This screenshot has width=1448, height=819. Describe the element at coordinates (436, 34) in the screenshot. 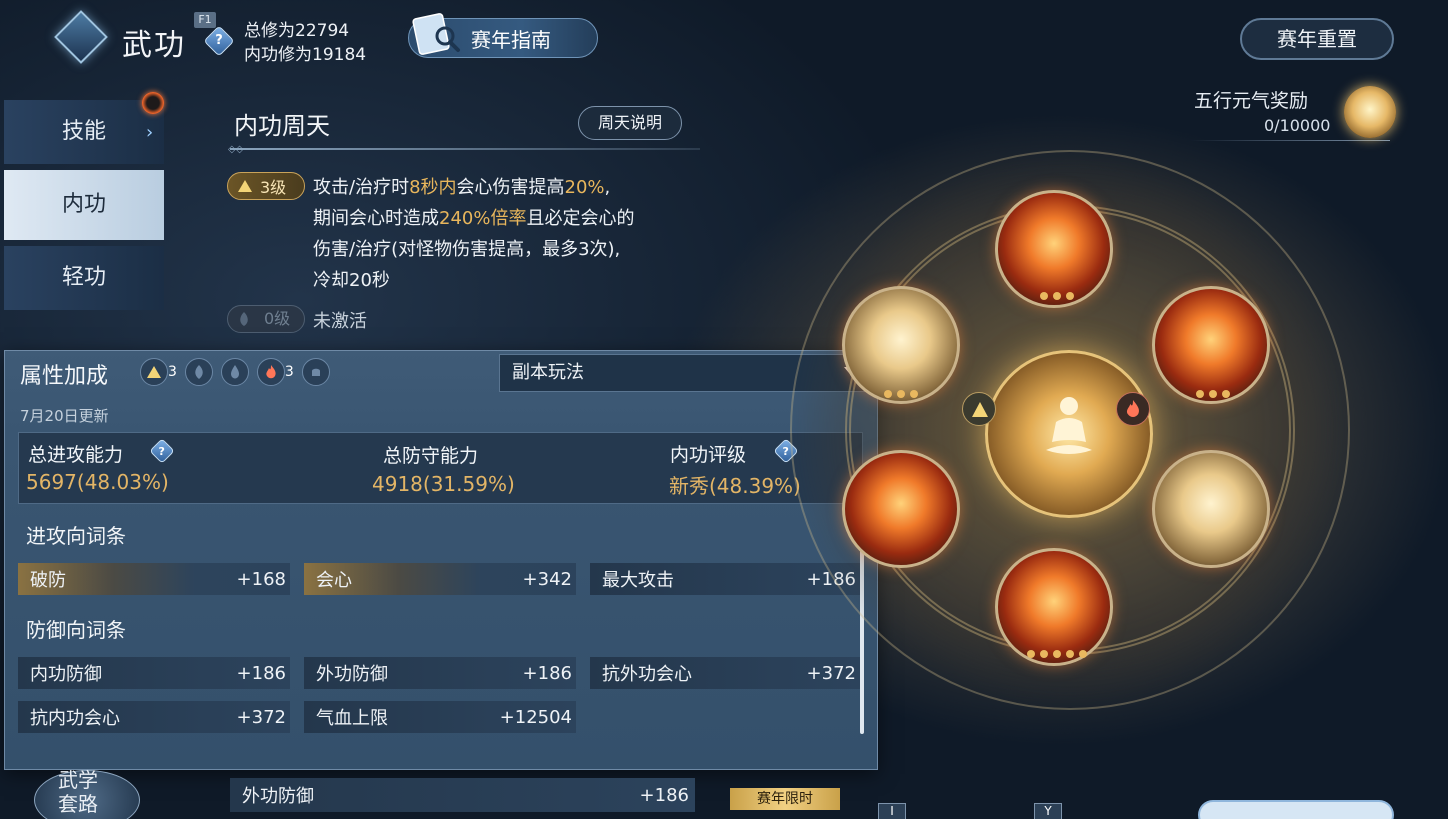

I see `guide-book-icon` at that location.